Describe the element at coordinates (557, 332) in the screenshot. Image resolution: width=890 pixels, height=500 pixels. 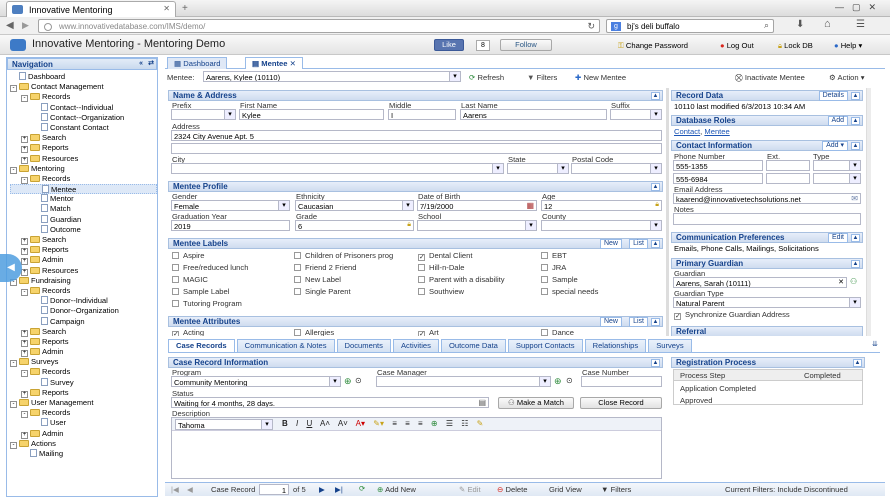
I see `label-checkbox-dance: Dance` at that location.